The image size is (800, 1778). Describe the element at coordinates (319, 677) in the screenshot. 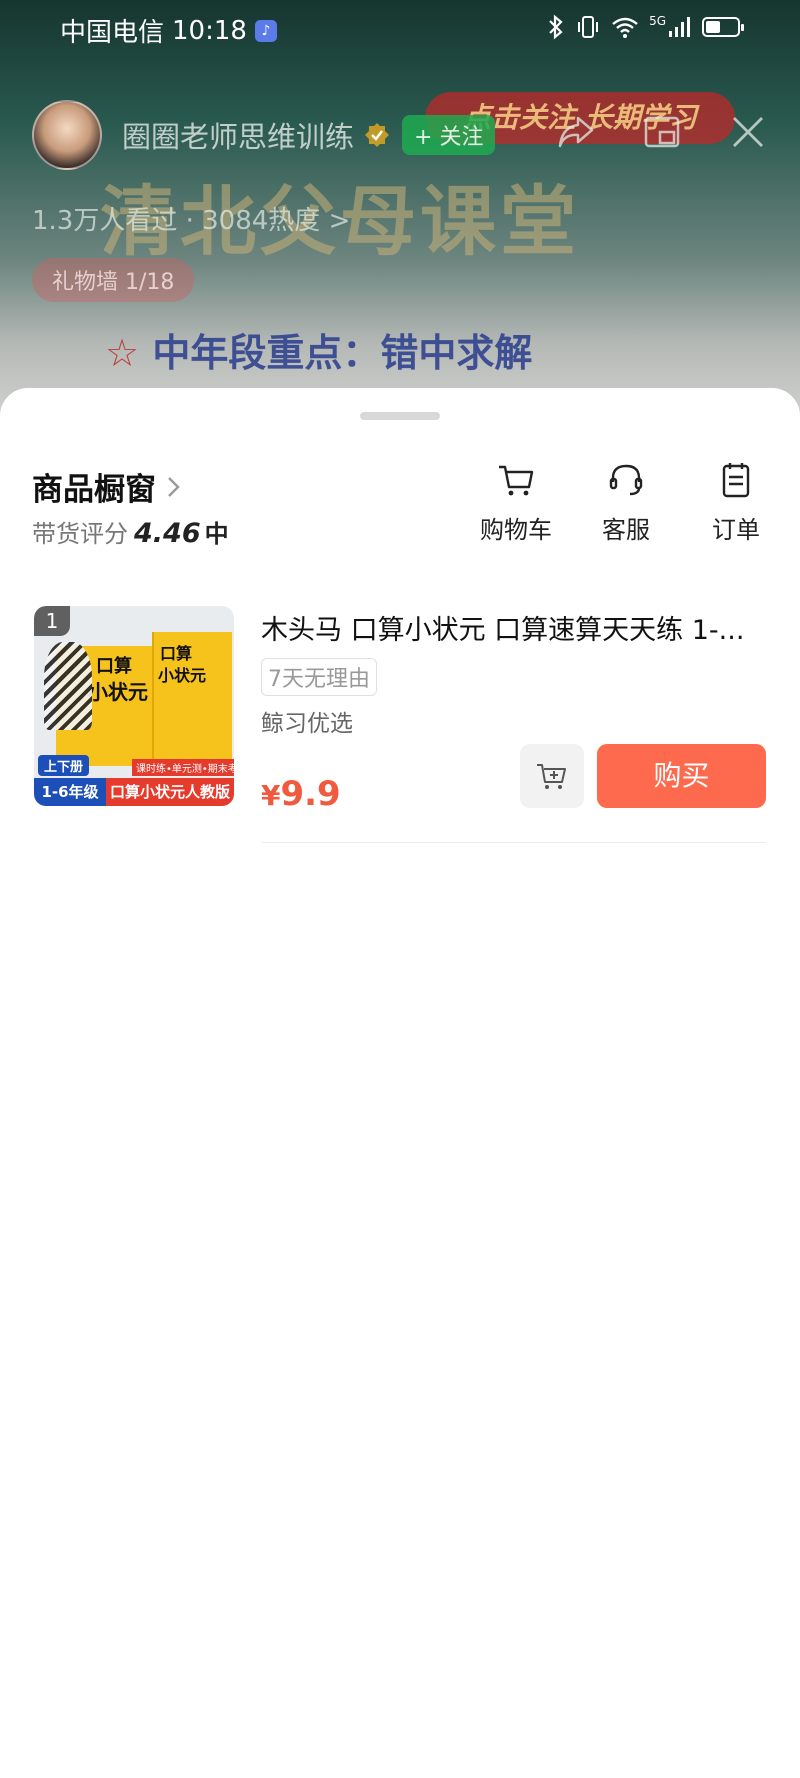

I see `return-policy-badge: 7天无理由` at that location.